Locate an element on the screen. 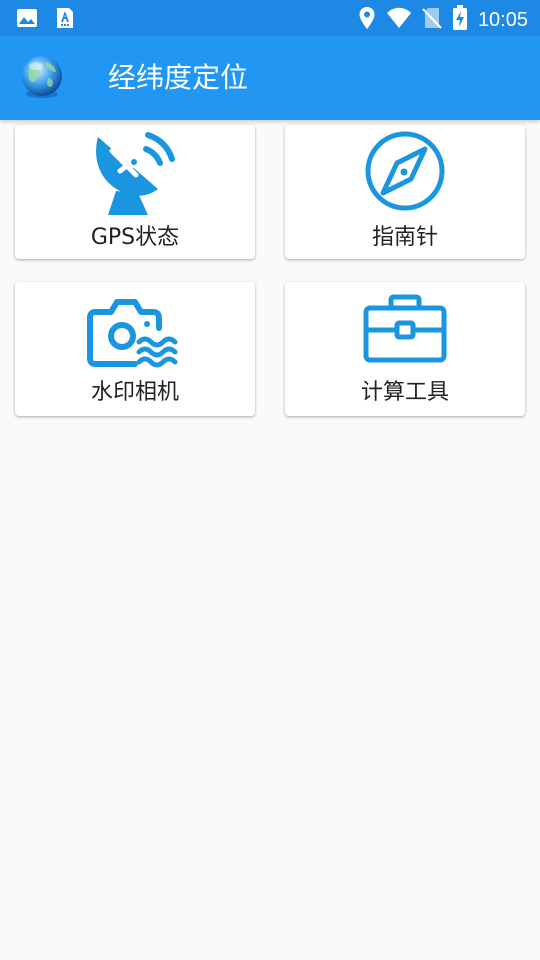  notification-icons is located at coordinates (46, 20).